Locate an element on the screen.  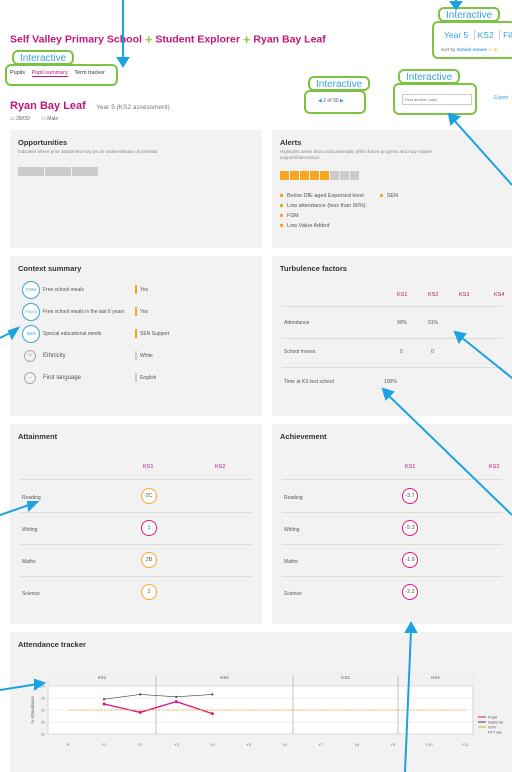
alert-item: Low Value Added is located at coordinates (392, 226).